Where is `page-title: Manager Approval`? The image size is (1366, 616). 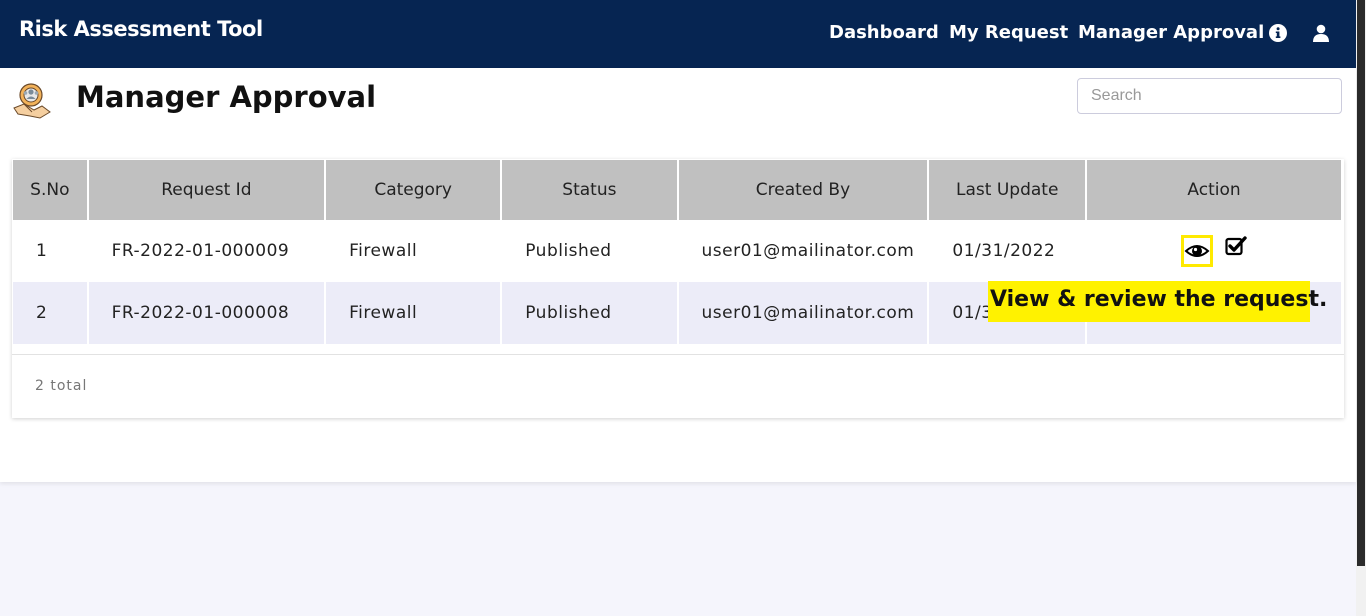
page-title: Manager Approval is located at coordinates (226, 97).